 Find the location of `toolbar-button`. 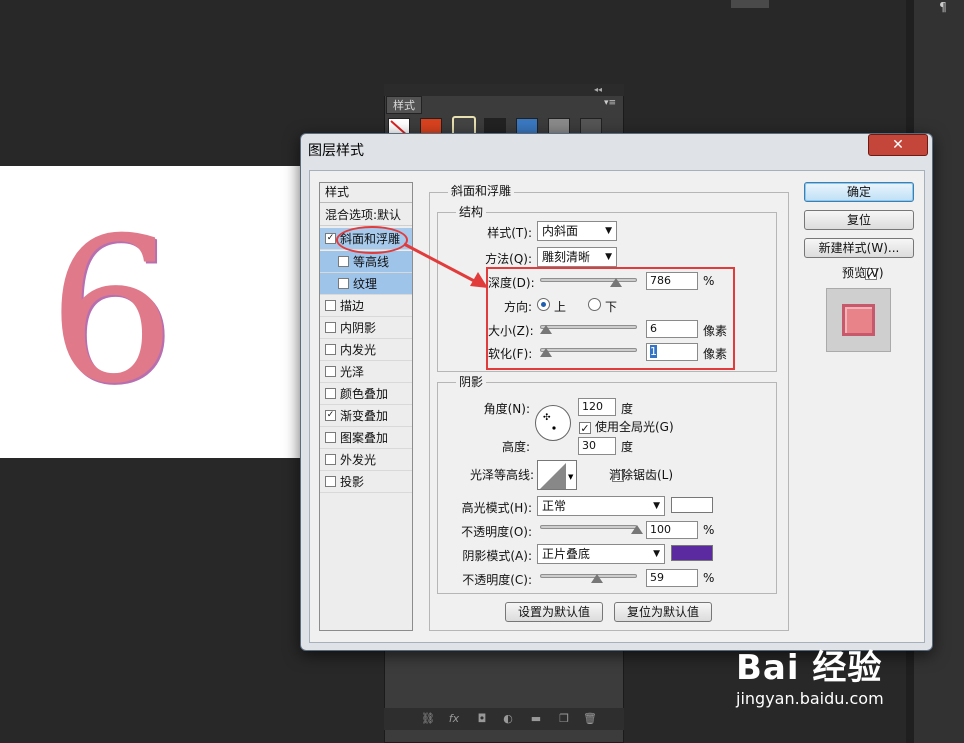

toolbar-button is located at coordinates (750, 4).